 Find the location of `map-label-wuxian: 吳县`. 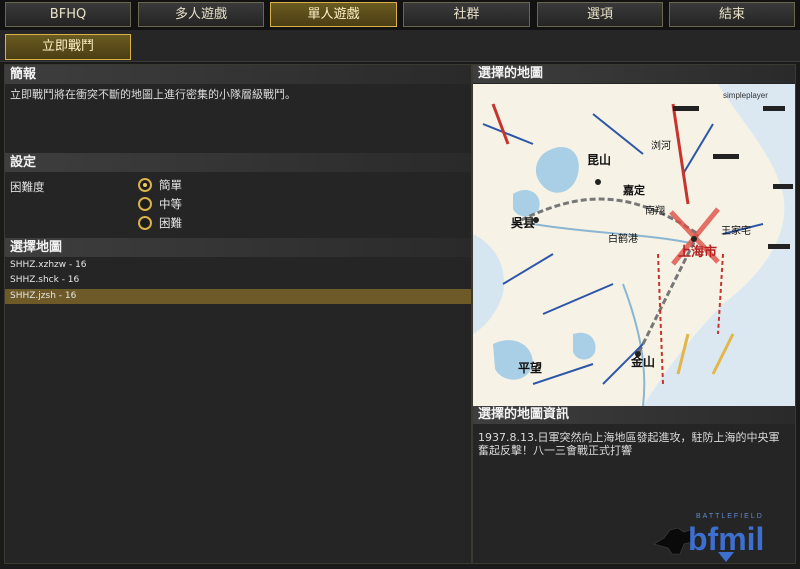

map-label-wuxian: 吳县 is located at coordinates (522, 223).